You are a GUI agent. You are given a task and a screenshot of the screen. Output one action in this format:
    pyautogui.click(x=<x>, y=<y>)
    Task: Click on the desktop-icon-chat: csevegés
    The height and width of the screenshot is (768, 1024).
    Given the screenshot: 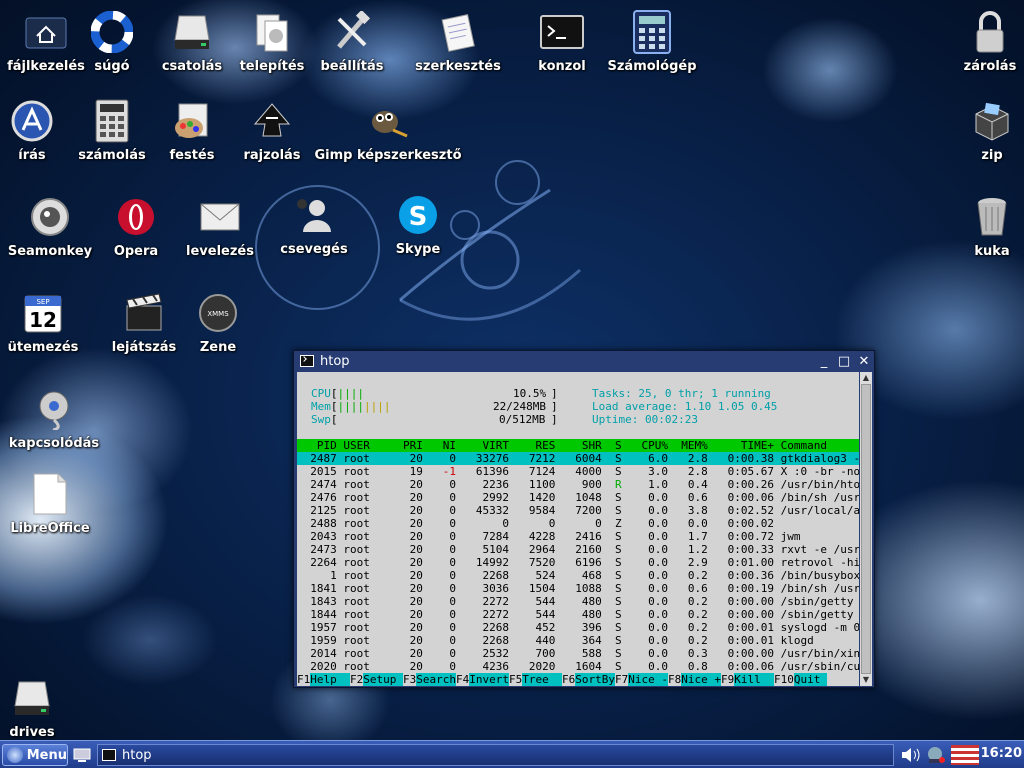 What is the action you would take?
    pyautogui.click(x=314, y=225)
    